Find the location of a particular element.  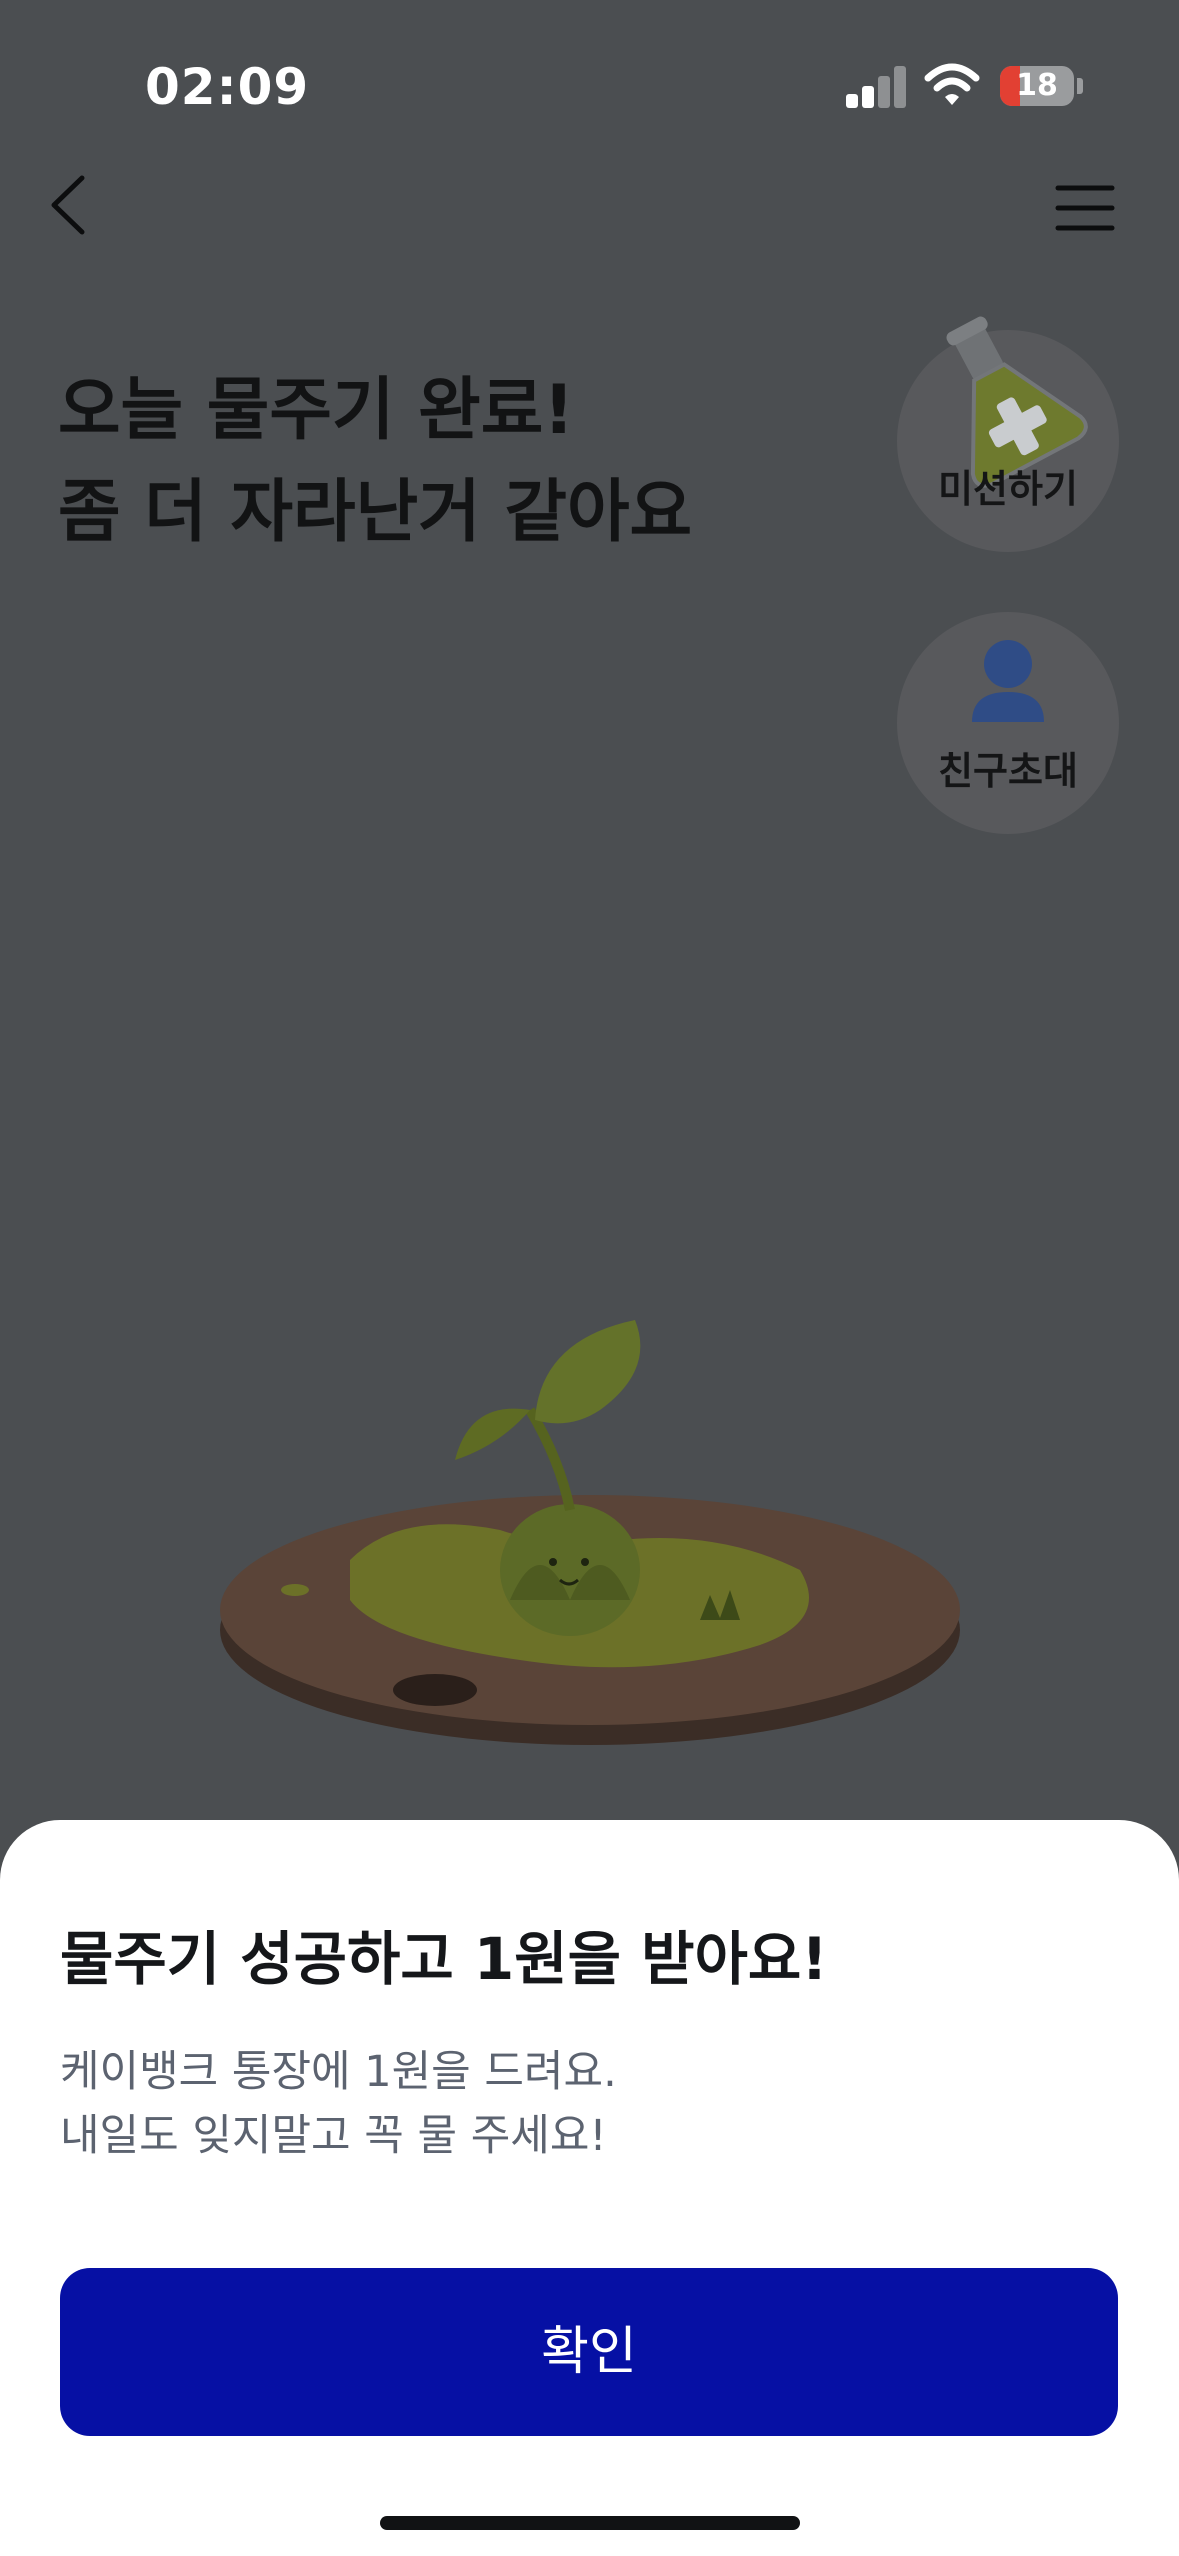

back-button is located at coordinates (70, 205).